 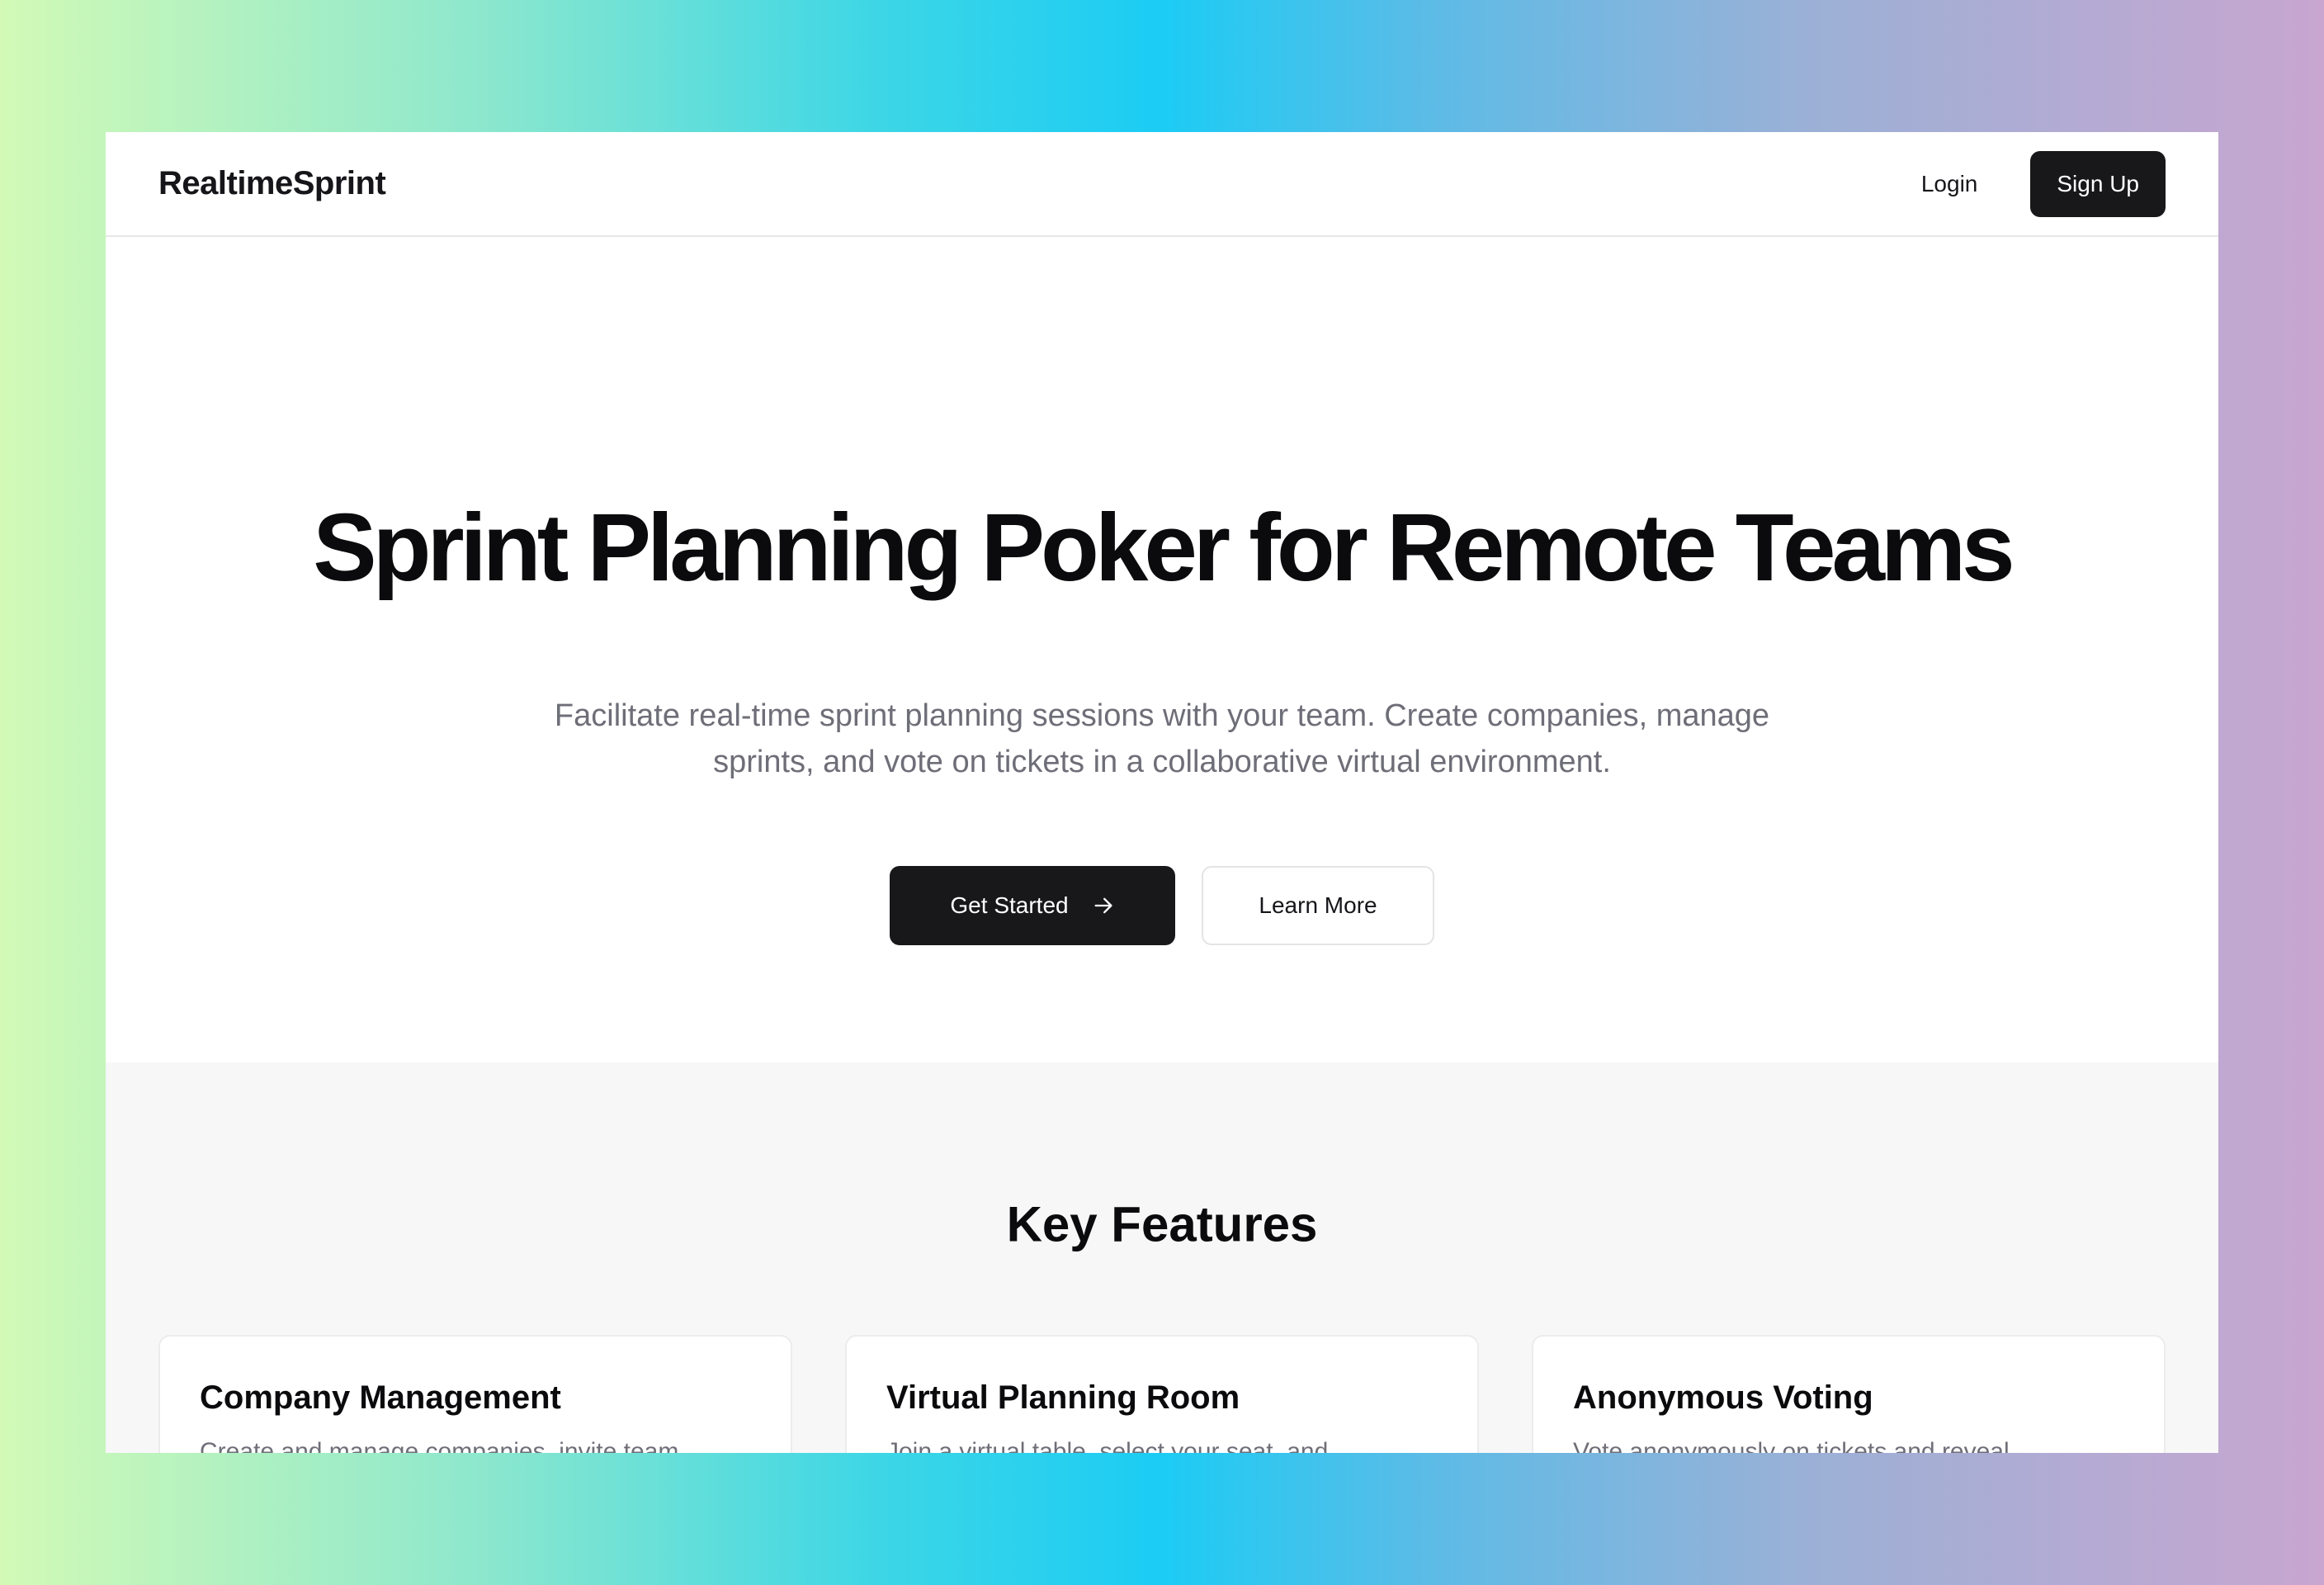 I want to click on hero-actions: Get Started Learn More, so click(x=1162, y=905).